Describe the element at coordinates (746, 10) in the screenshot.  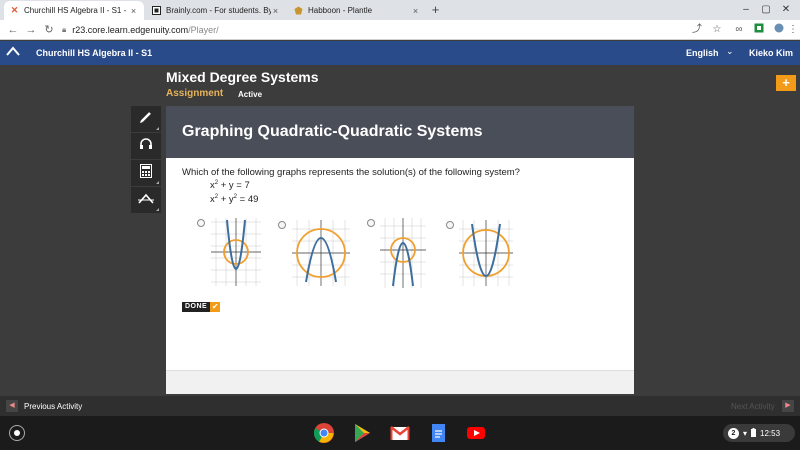
I see `minimize-icon: –` at that location.